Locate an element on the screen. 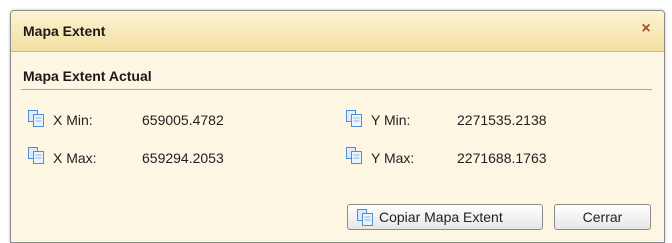 The image size is (672, 243). close-button: Cerrar is located at coordinates (602, 217).